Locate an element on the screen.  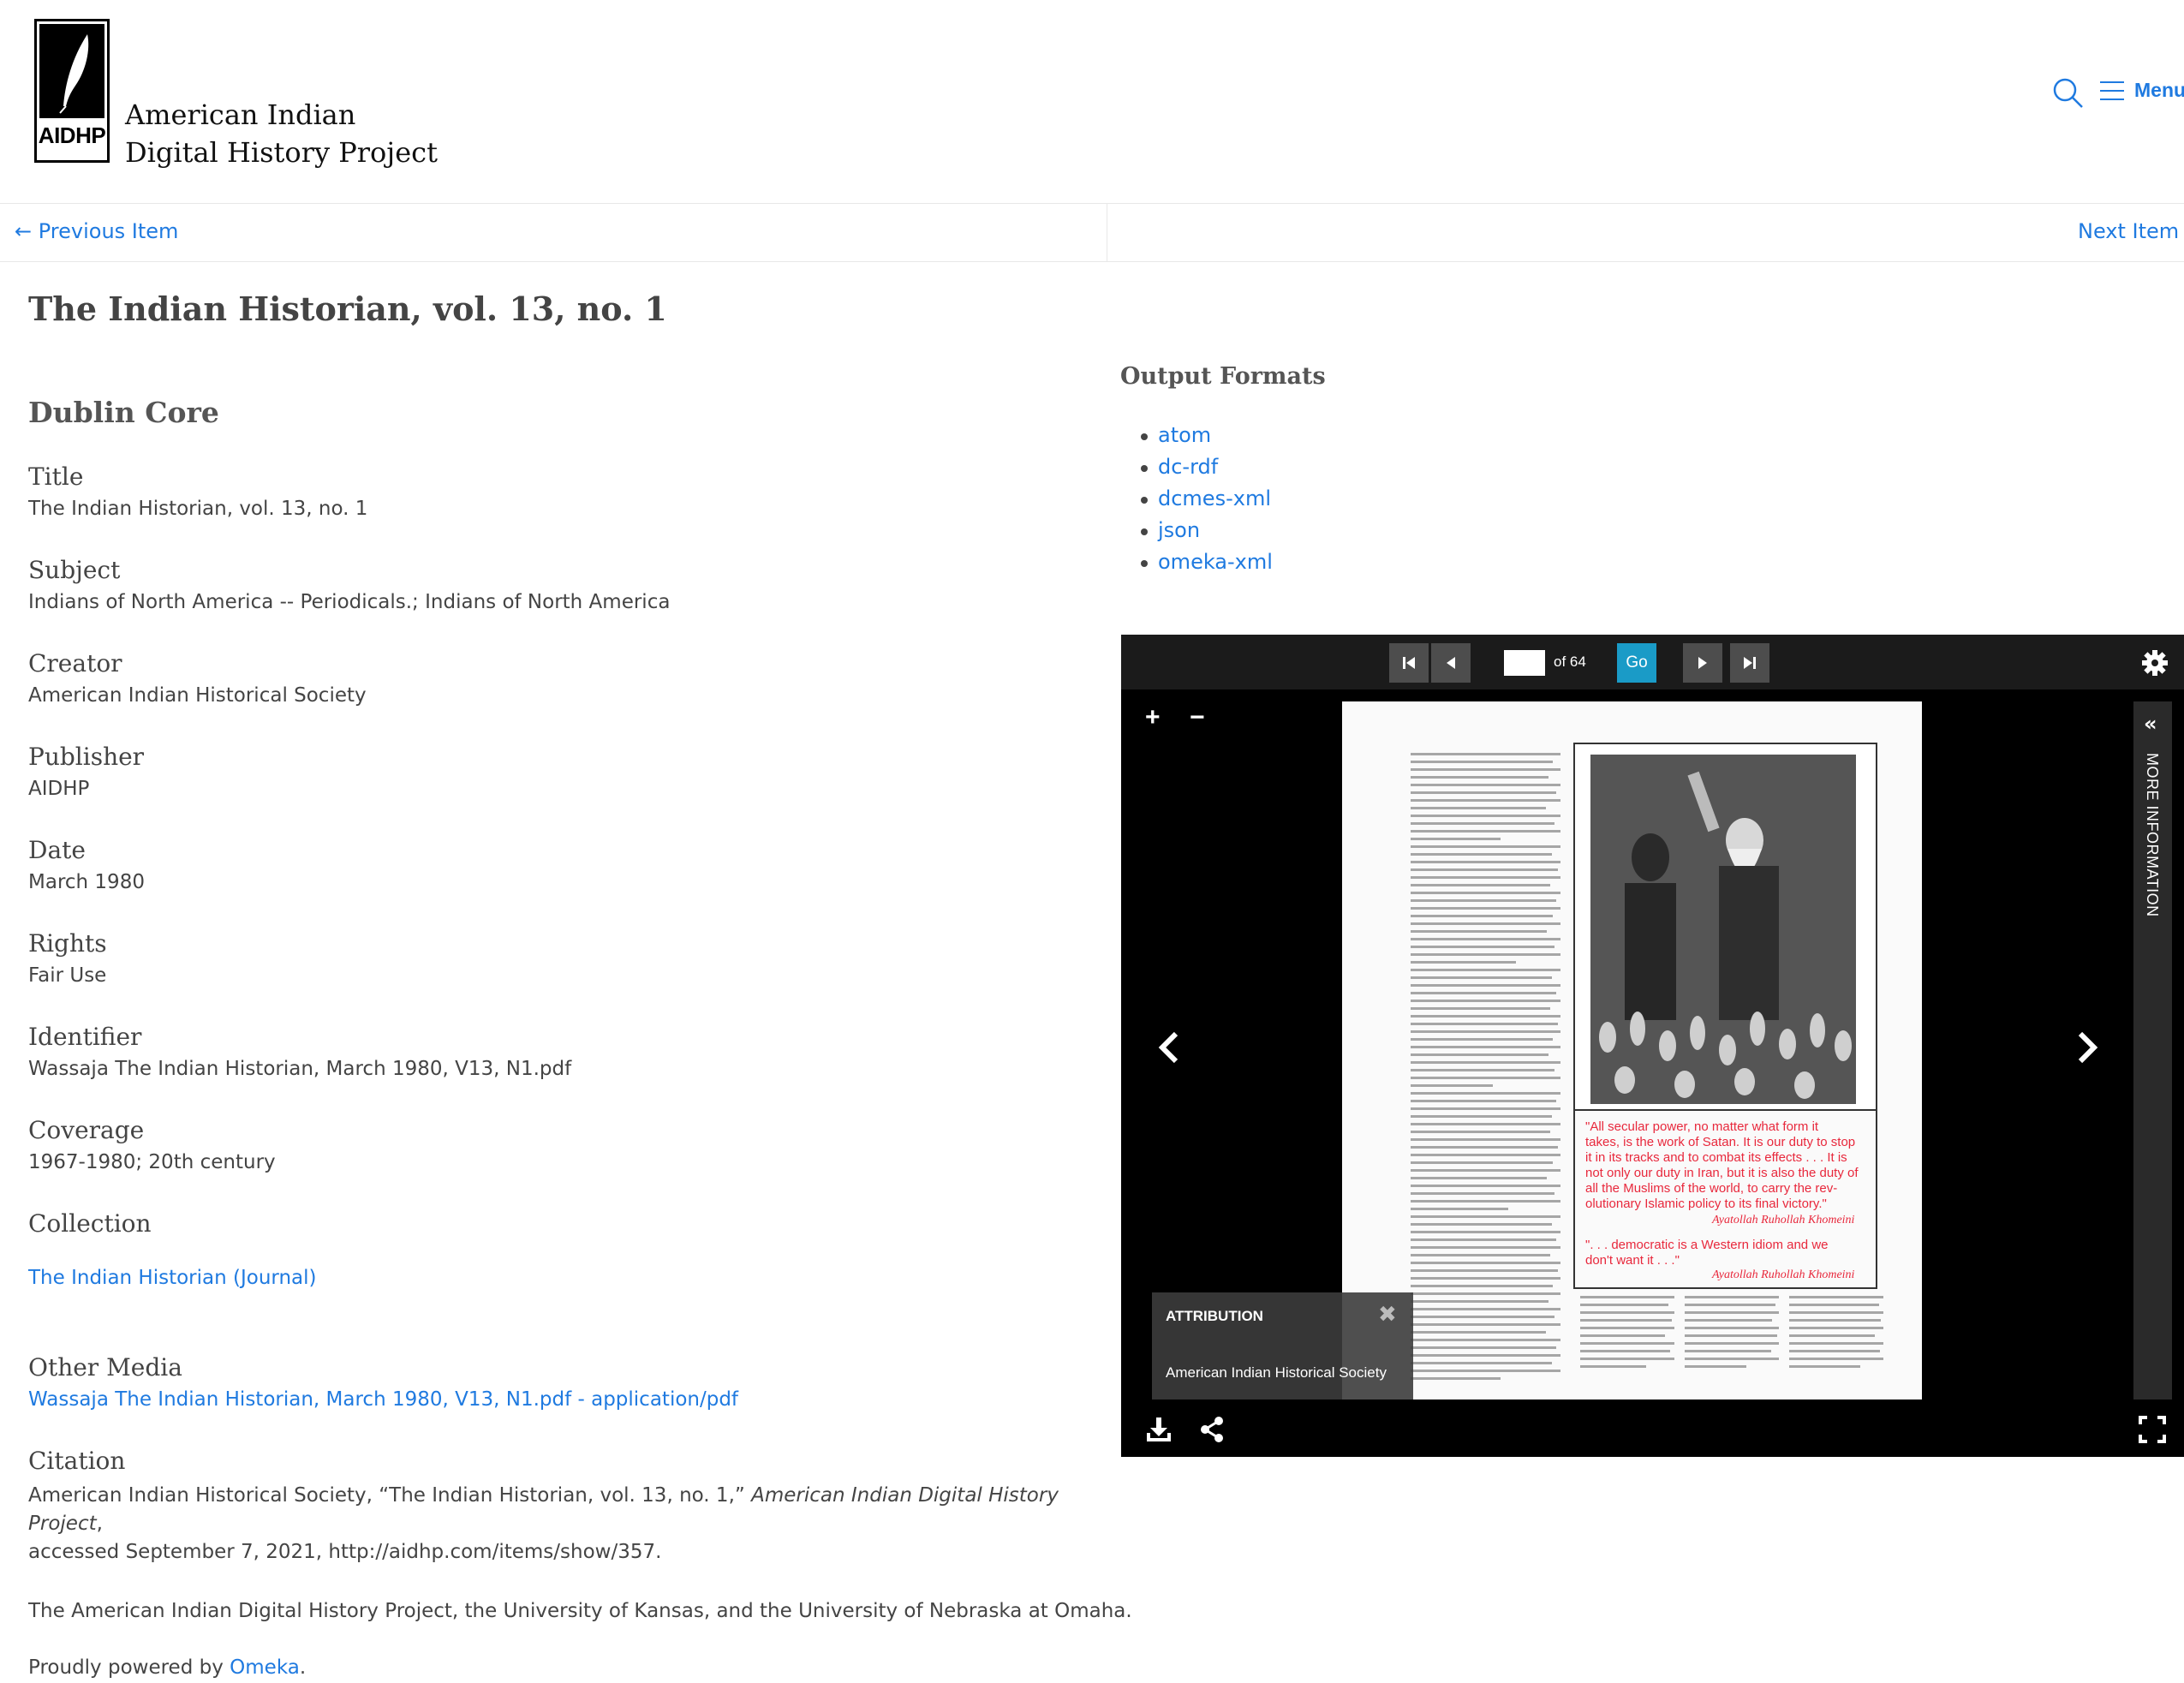
output-format-item: dc-rdf is located at coordinates (1207, 467).